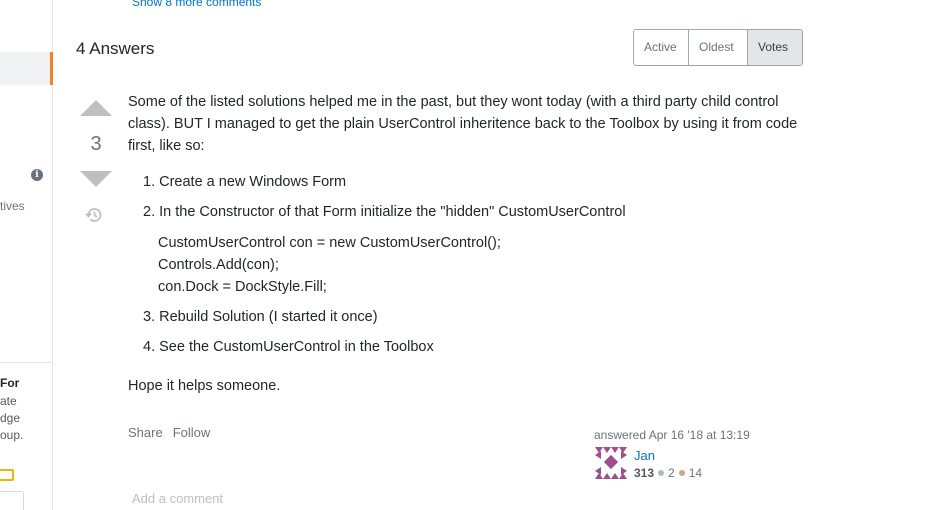 The height and width of the screenshot is (510, 949). What do you see at coordinates (12, 435) in the screenshot?
I see `sidebar-teams-line: oup.` at bounding box center [12, 435].